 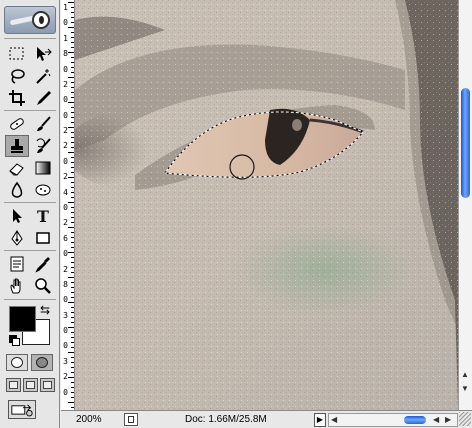 What do you see at coordinates (320, 420) in the screenshot?
I see `info-menu-arrow-icon: ▶` at bounding box center [320, 420].